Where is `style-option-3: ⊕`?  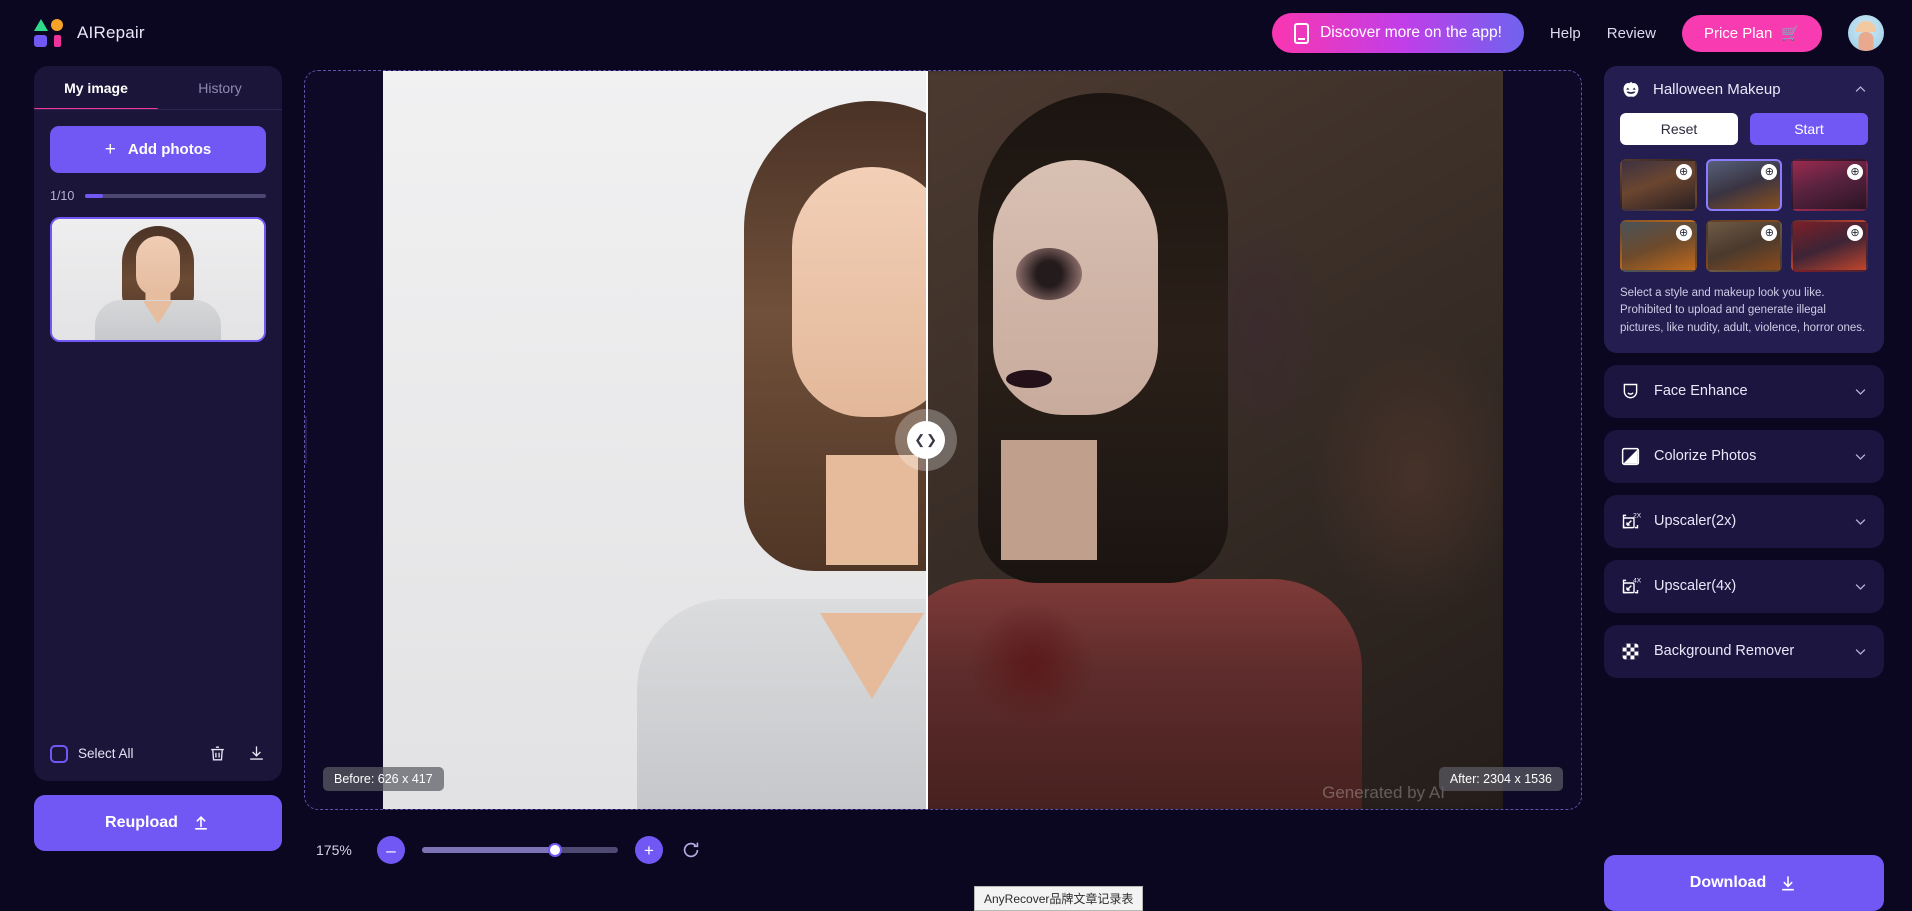
style-option-3: ⊕ is located at coordinates (1658, 246).